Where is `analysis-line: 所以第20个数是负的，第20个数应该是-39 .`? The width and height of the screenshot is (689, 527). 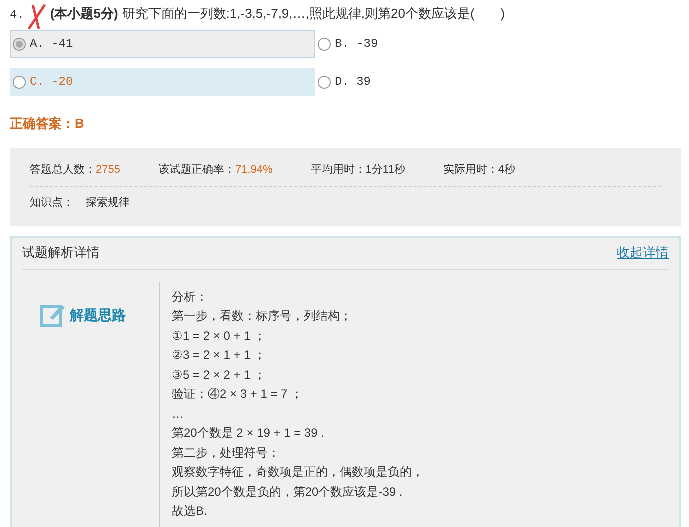 analysis-line: 所以第20个数是负的，第20个数应该是-39 . is located at coordinates (288, 492).